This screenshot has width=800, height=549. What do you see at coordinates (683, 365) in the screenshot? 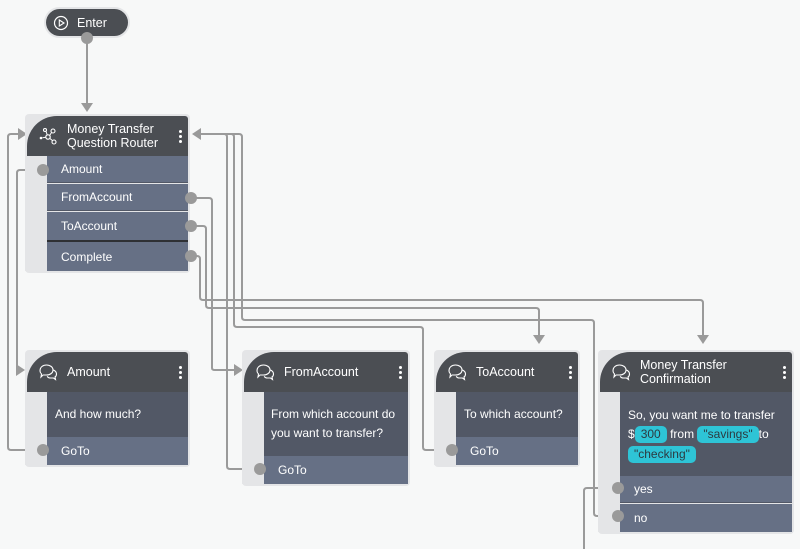
I see `confirmation-title-line1: Money Transfer` at bounding box center [683, 365].